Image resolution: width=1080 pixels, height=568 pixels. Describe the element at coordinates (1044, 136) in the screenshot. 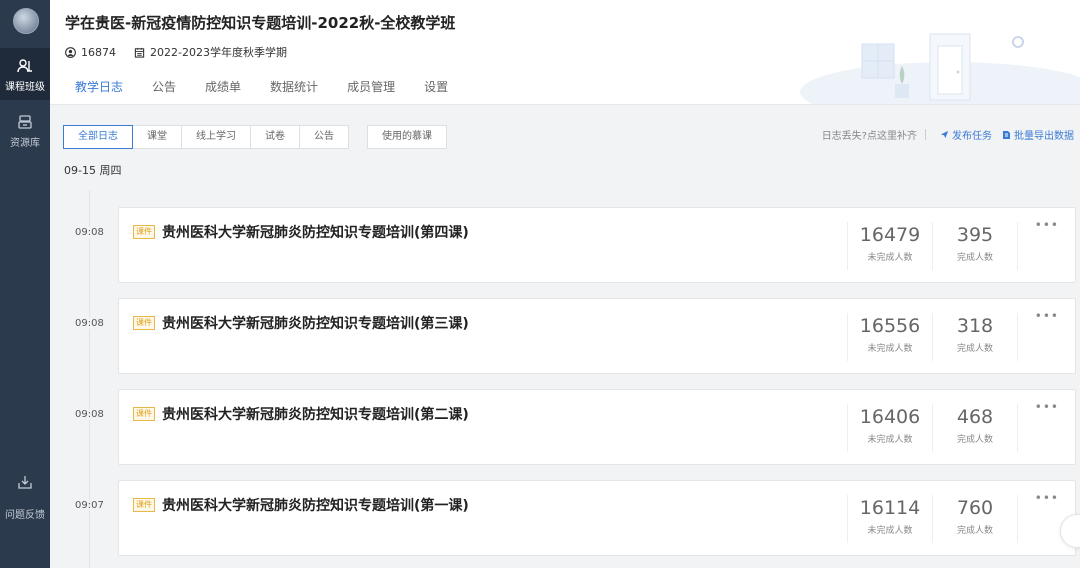

I see `batch-export-label: 批量导出数据` at that location.